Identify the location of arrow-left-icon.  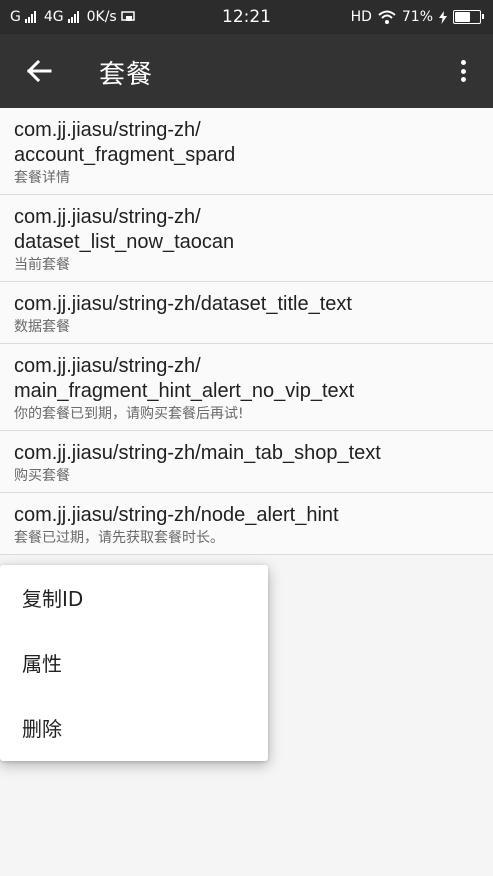
(39, 71).